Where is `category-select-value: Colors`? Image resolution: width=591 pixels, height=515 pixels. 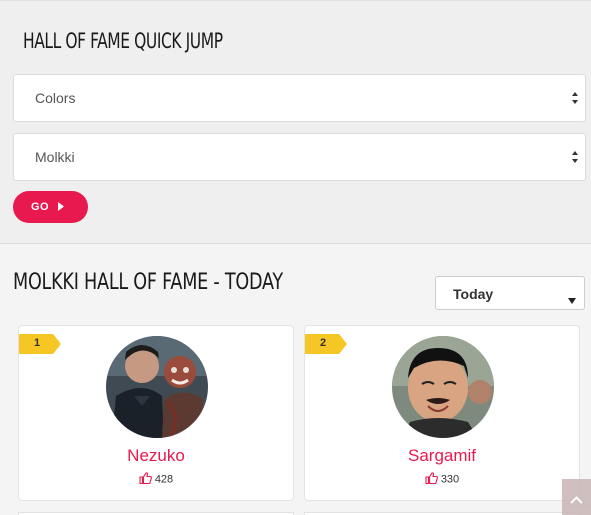
category-select-value: Colors is located at coordinates (55, 98).